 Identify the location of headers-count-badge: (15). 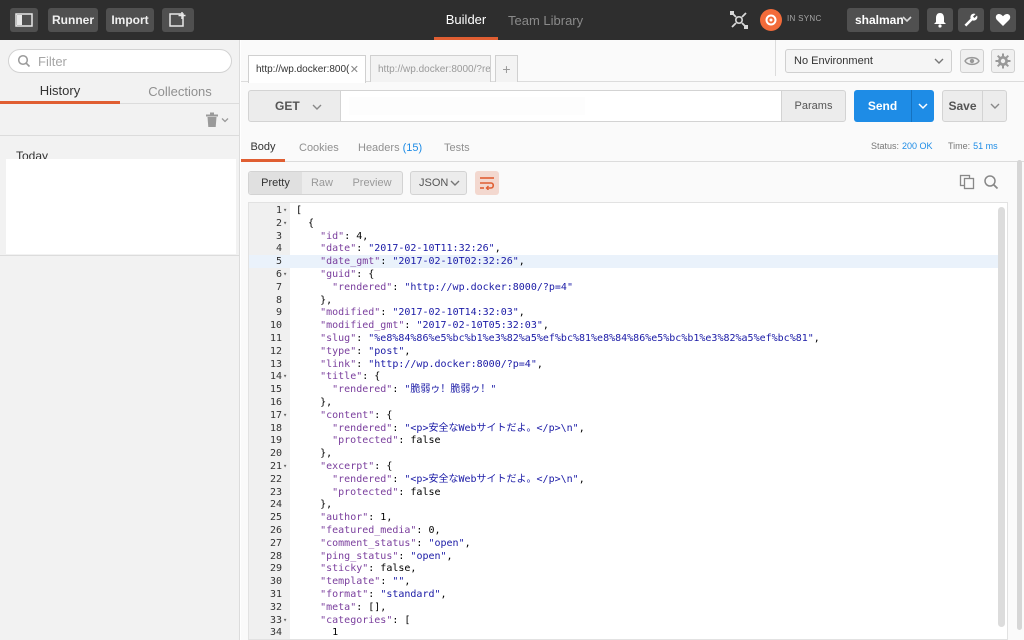
(412, 148).